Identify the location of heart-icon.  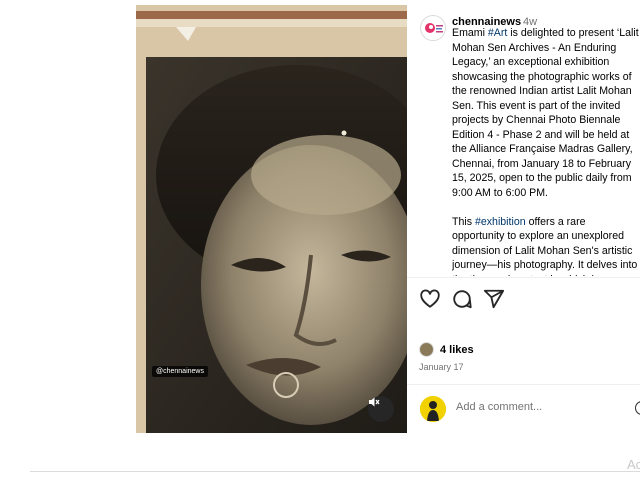
(430, 298).